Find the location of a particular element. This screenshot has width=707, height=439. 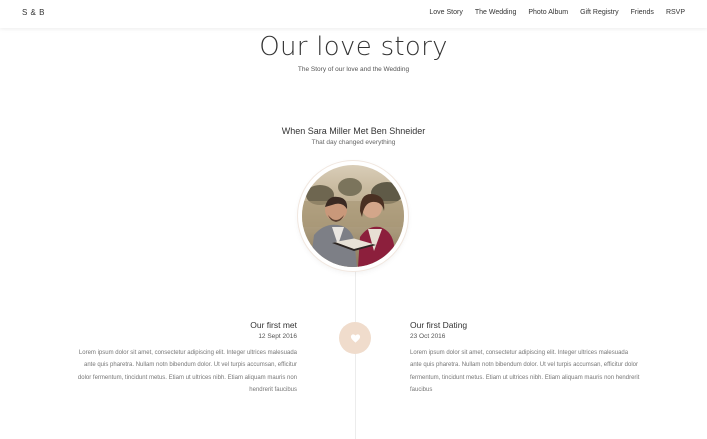

nav-friends: Friends is located at coordinates (642, 12).